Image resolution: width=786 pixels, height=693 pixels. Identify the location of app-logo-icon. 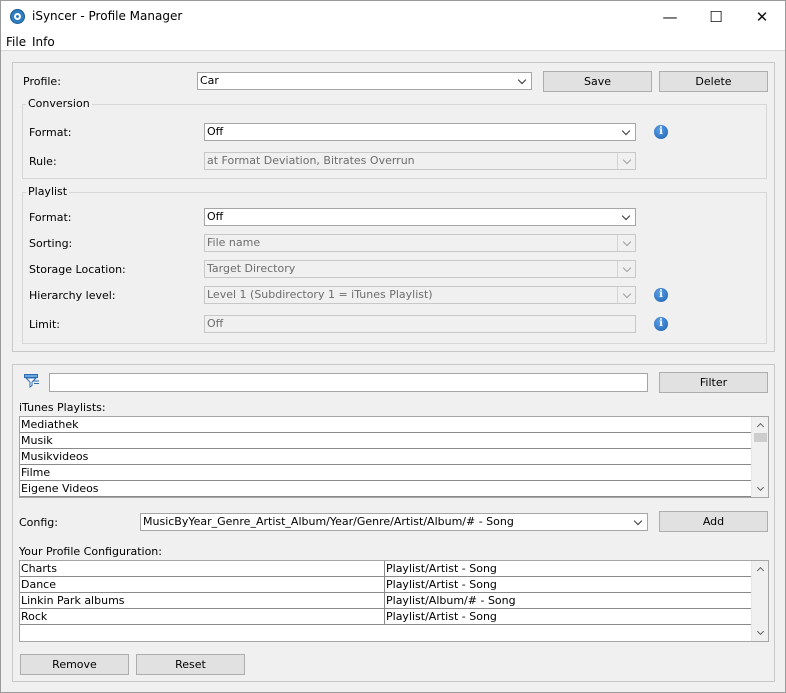
(17, 16).